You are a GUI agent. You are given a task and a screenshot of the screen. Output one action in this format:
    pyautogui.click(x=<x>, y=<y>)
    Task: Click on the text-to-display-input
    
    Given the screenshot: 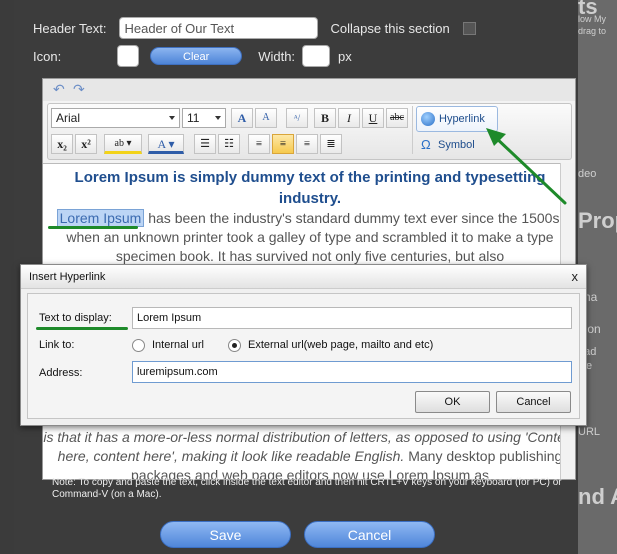 What is the action you would take?
    pyautogui.click(x=352, y=318)
    